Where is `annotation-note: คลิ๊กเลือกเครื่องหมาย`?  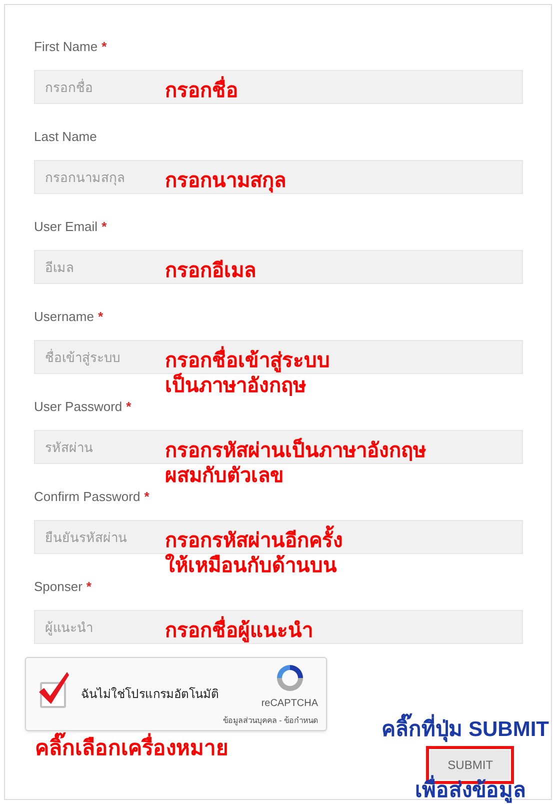
annotation-note: คลิ๊กเลือกเครื่องหมาย is located at coordinates (181, 748).